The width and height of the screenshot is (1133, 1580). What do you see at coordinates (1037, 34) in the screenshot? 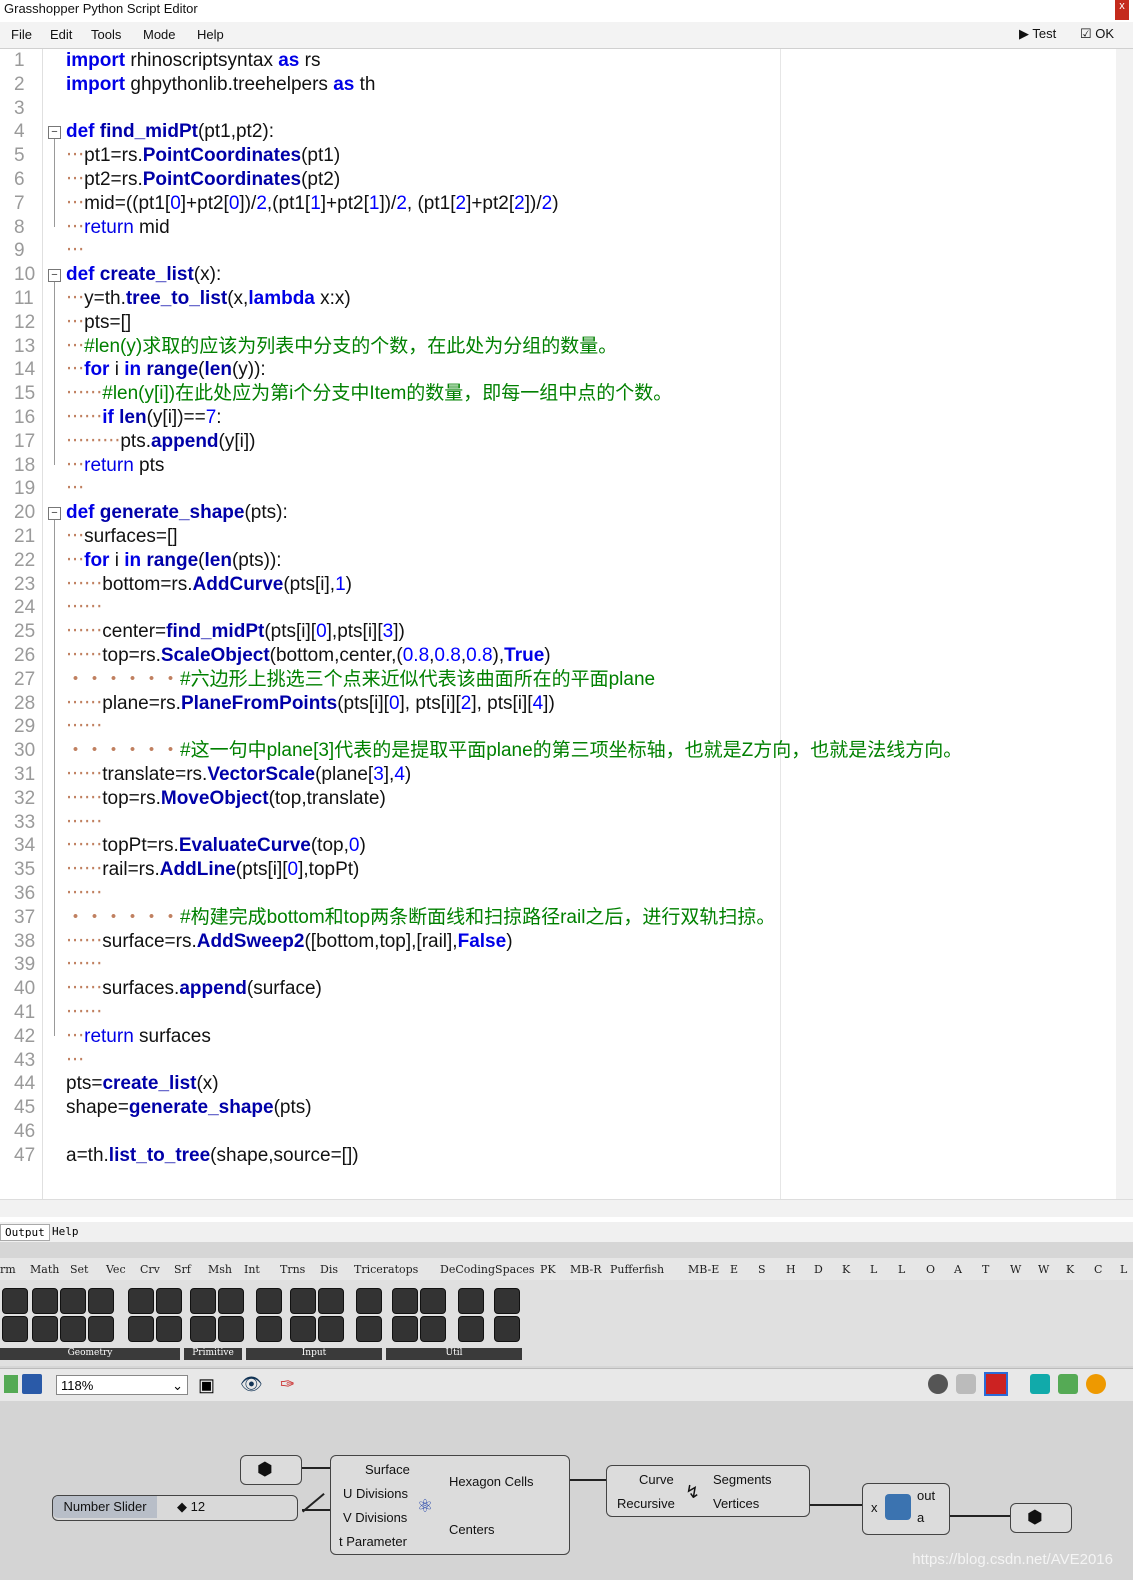
I see `test-button: ▶ Test` at bounding box center [1037, 34].